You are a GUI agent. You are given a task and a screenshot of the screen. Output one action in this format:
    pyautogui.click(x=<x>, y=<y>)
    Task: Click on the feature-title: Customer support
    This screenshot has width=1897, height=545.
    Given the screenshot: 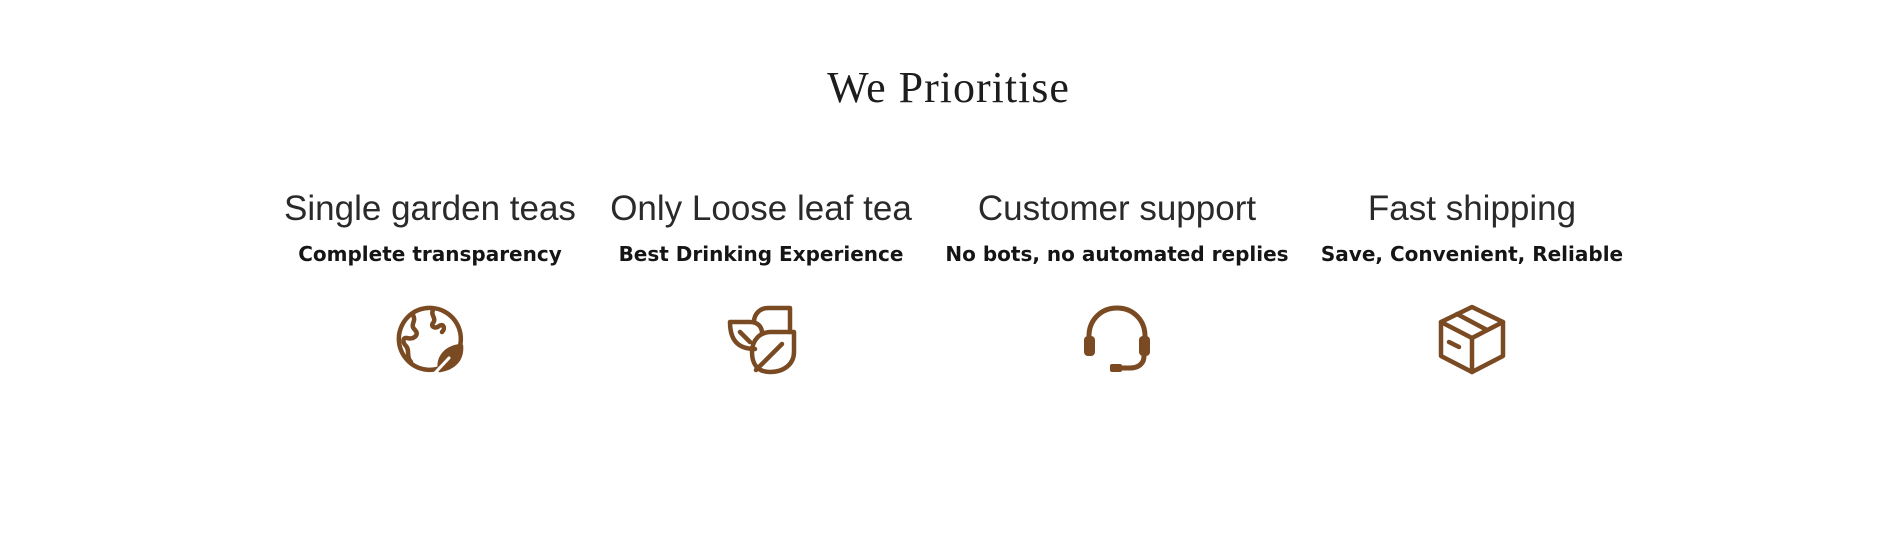 What is the action you would take?
    pyautogui.click(x=1117, y=208)
    